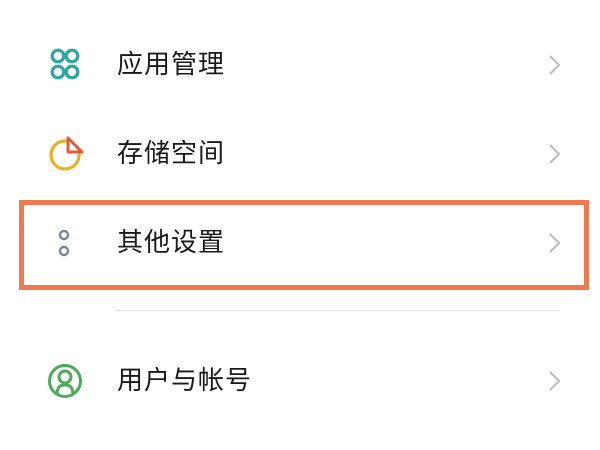 The width and height of the screenshot is (600, 450). What do you see at coordinates (65, 154) in the screenshot?
I see `storage-pie-icon` at bounding box center [65, 154].